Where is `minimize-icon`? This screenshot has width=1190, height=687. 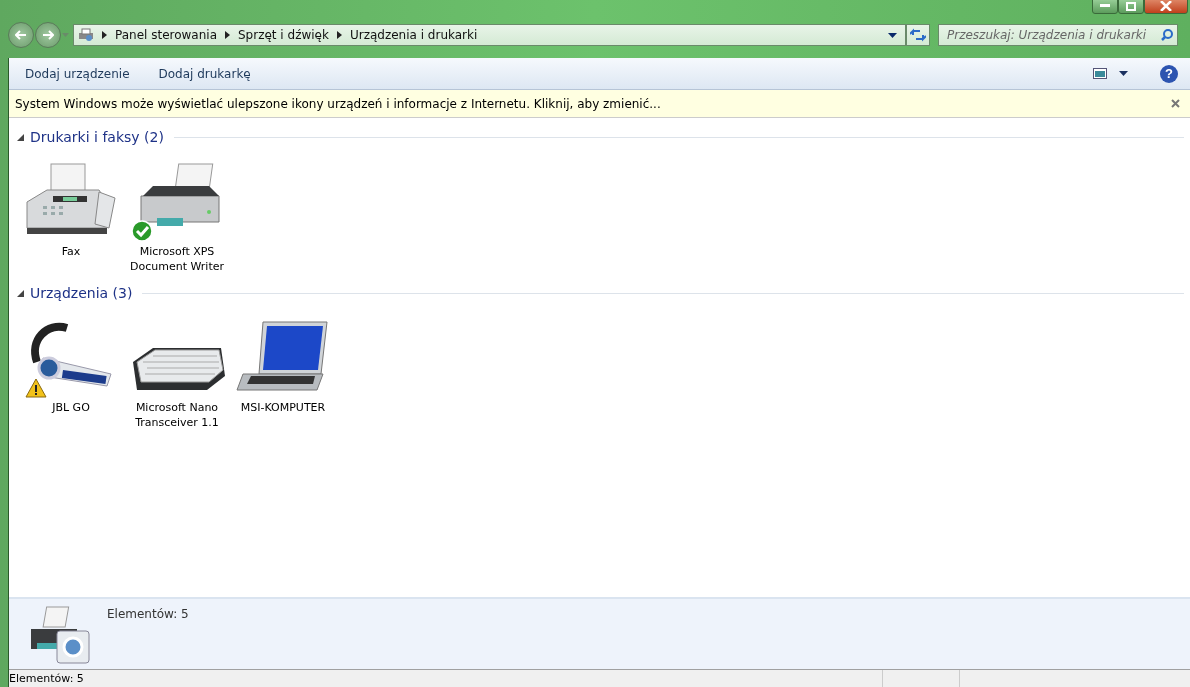 minimize-icon is located at coordinates (1105, 6).